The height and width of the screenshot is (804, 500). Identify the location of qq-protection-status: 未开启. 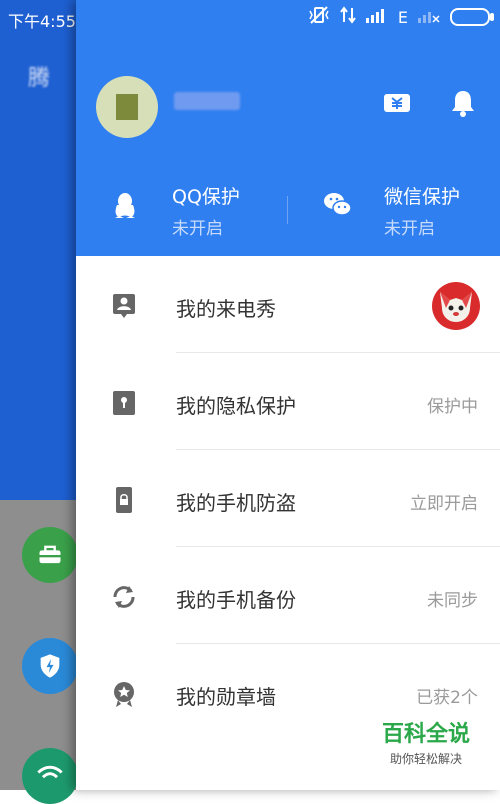
(197, 229).